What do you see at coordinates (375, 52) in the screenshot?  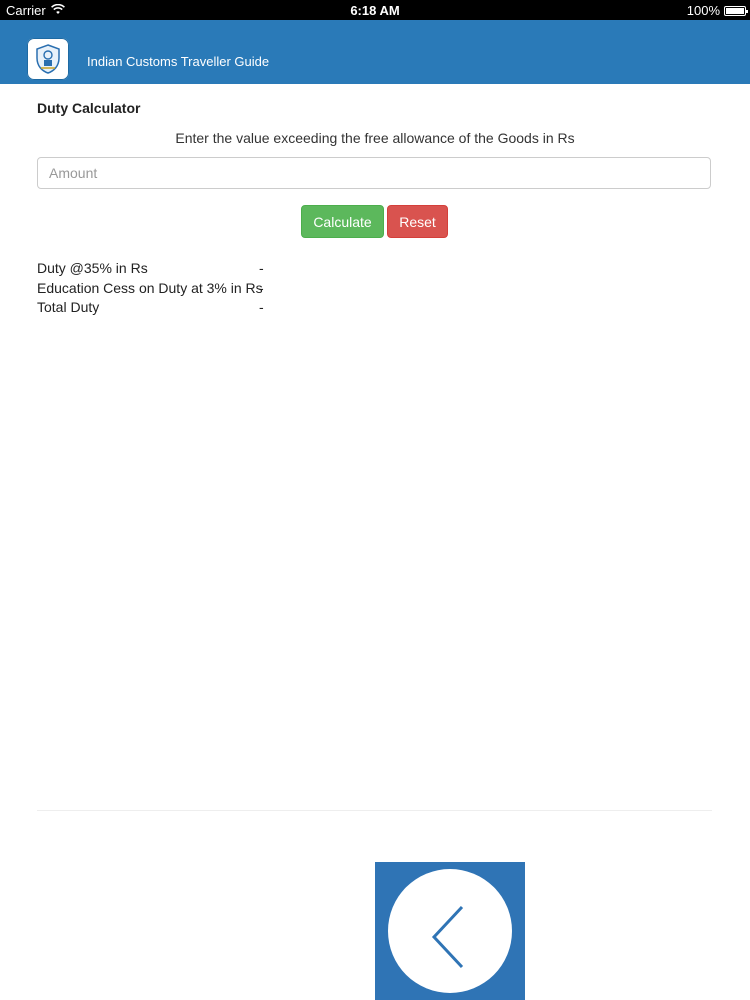 I see `app-header: Indian Customs Traveller Guide` at bounding box center [375, 52].